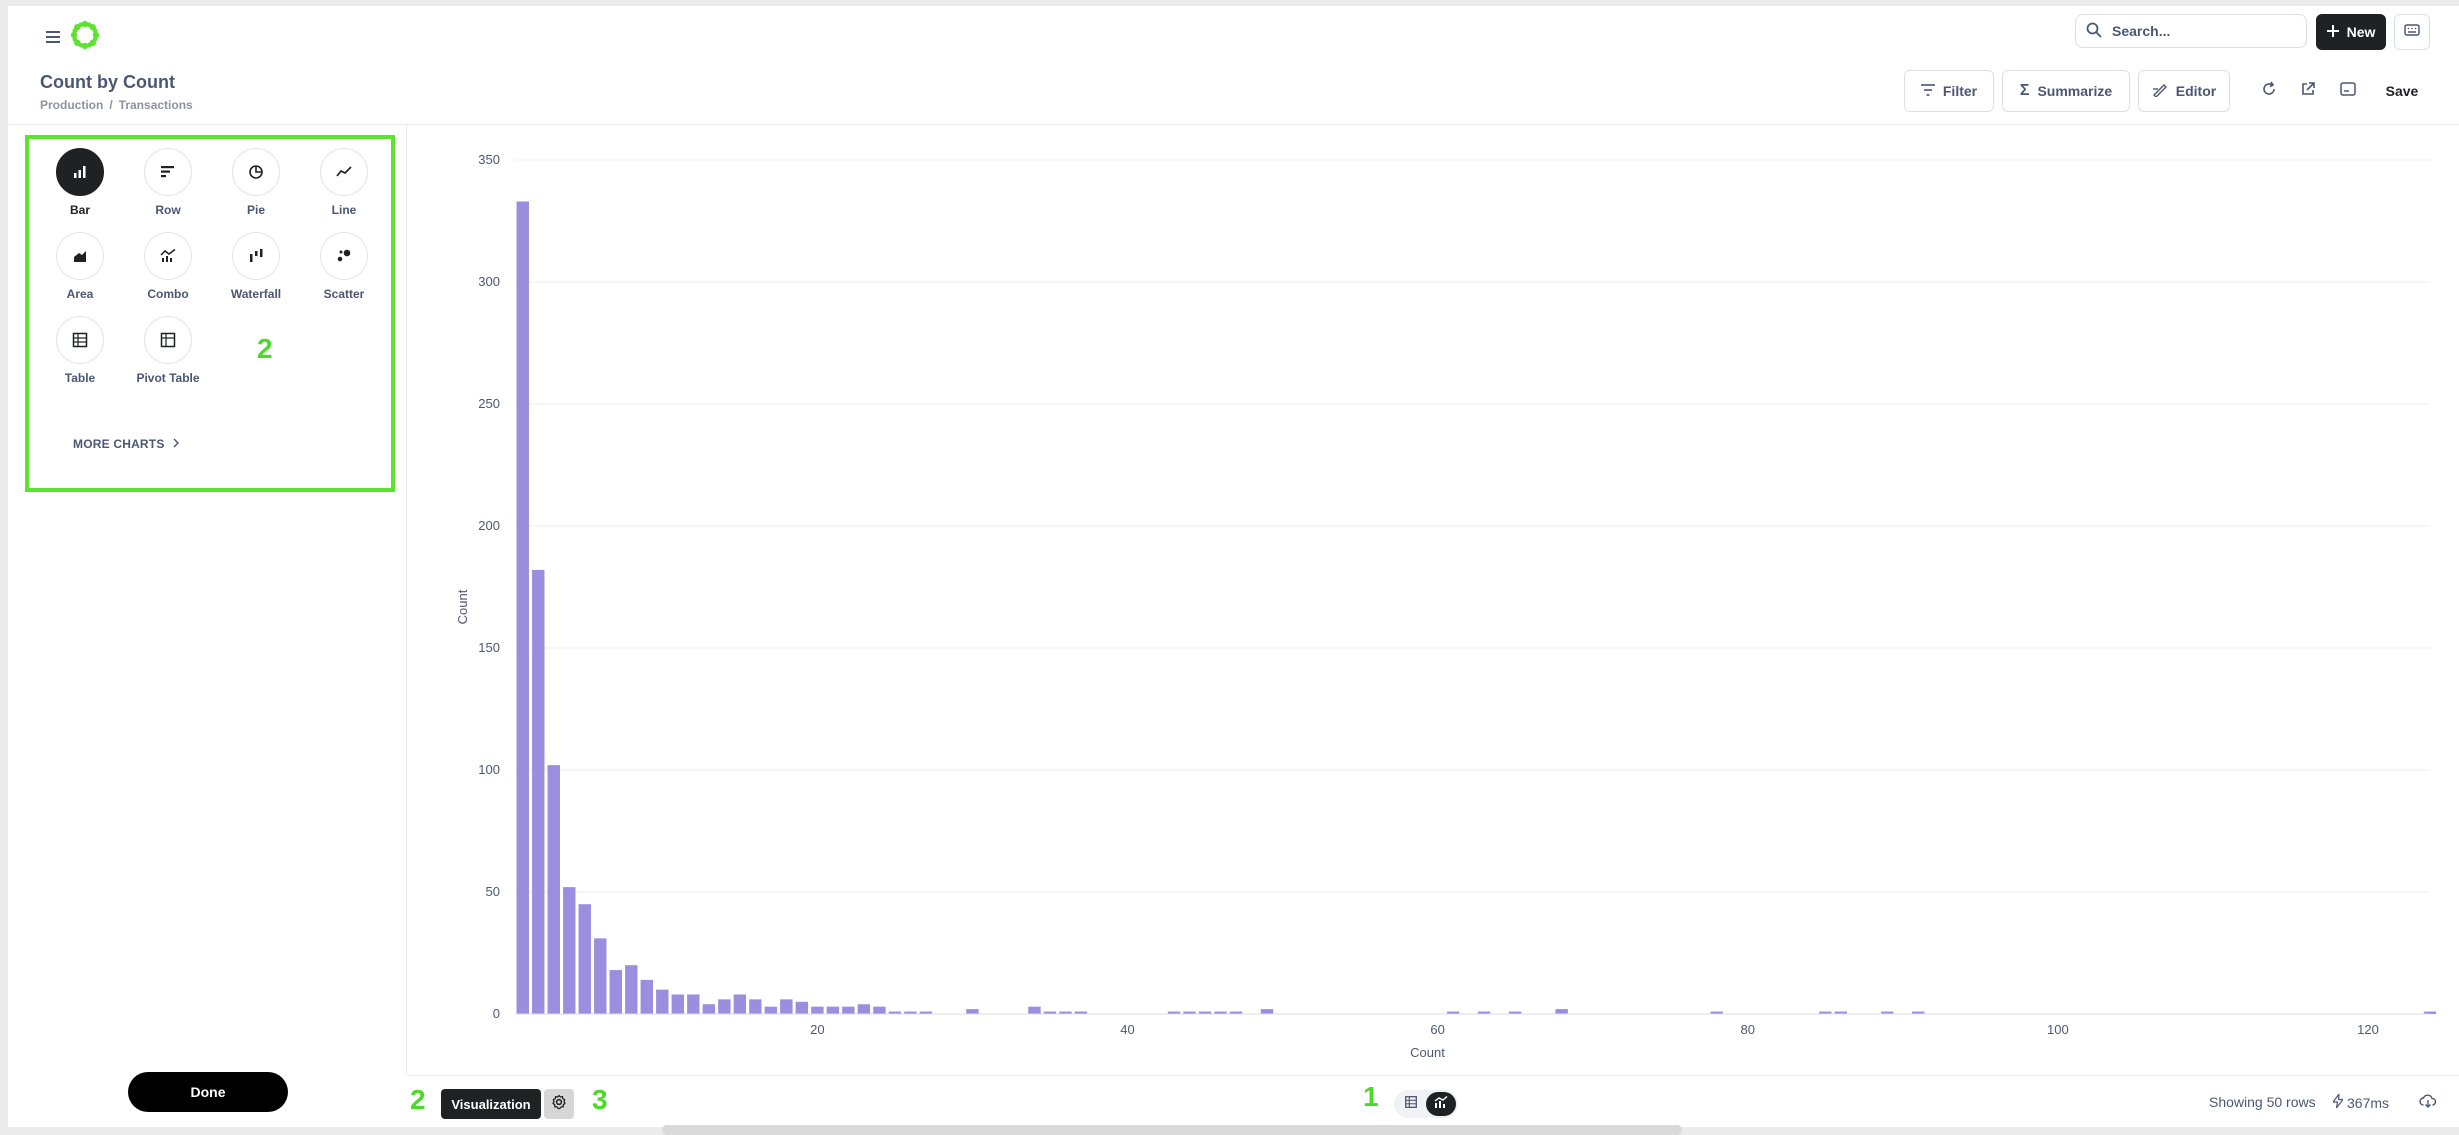 The height and width of the screenshot is (1135, 2459). I want to click on page-title: Count by Count, so click(107, 82).